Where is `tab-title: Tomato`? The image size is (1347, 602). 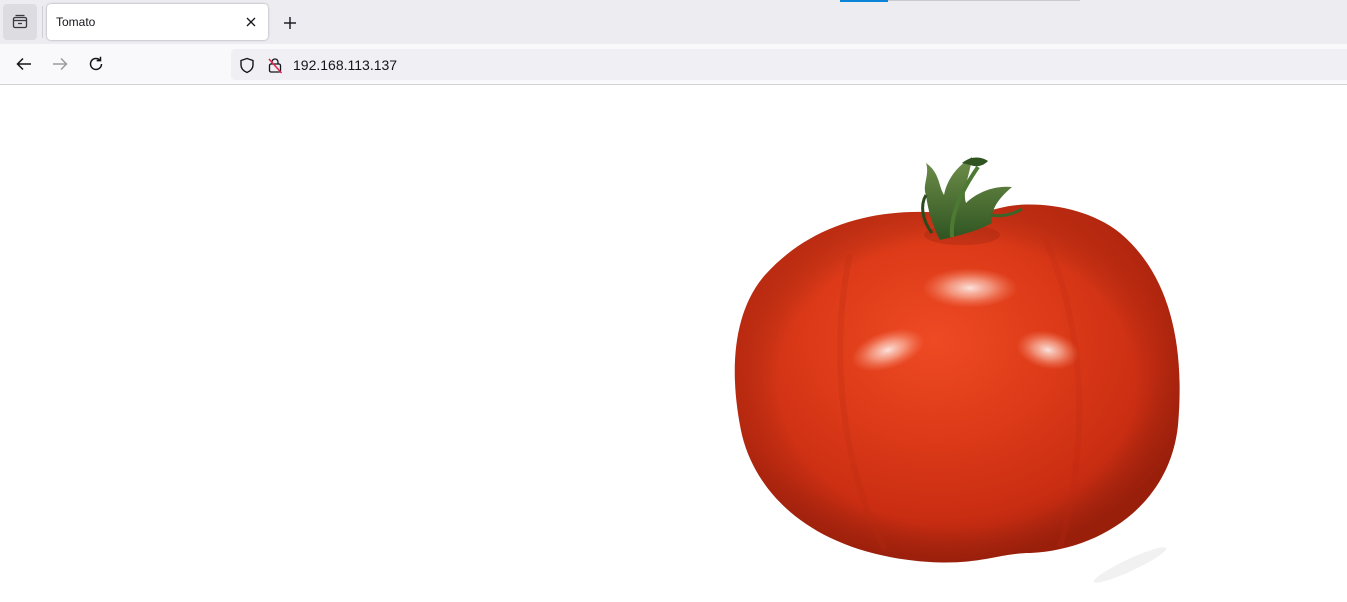 tab-title: Tomato is located at coordinates (76, 22).